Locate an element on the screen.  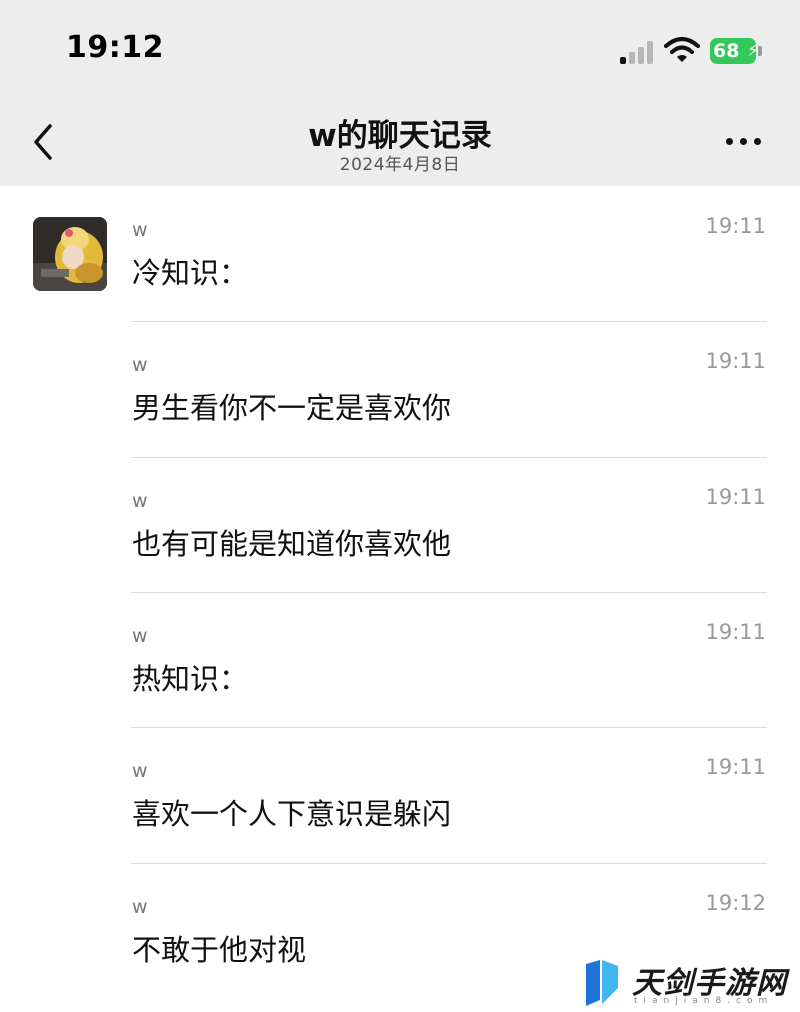
message-text: 男生看你不一定是喜欢你 is located at coordinates (292, 408).